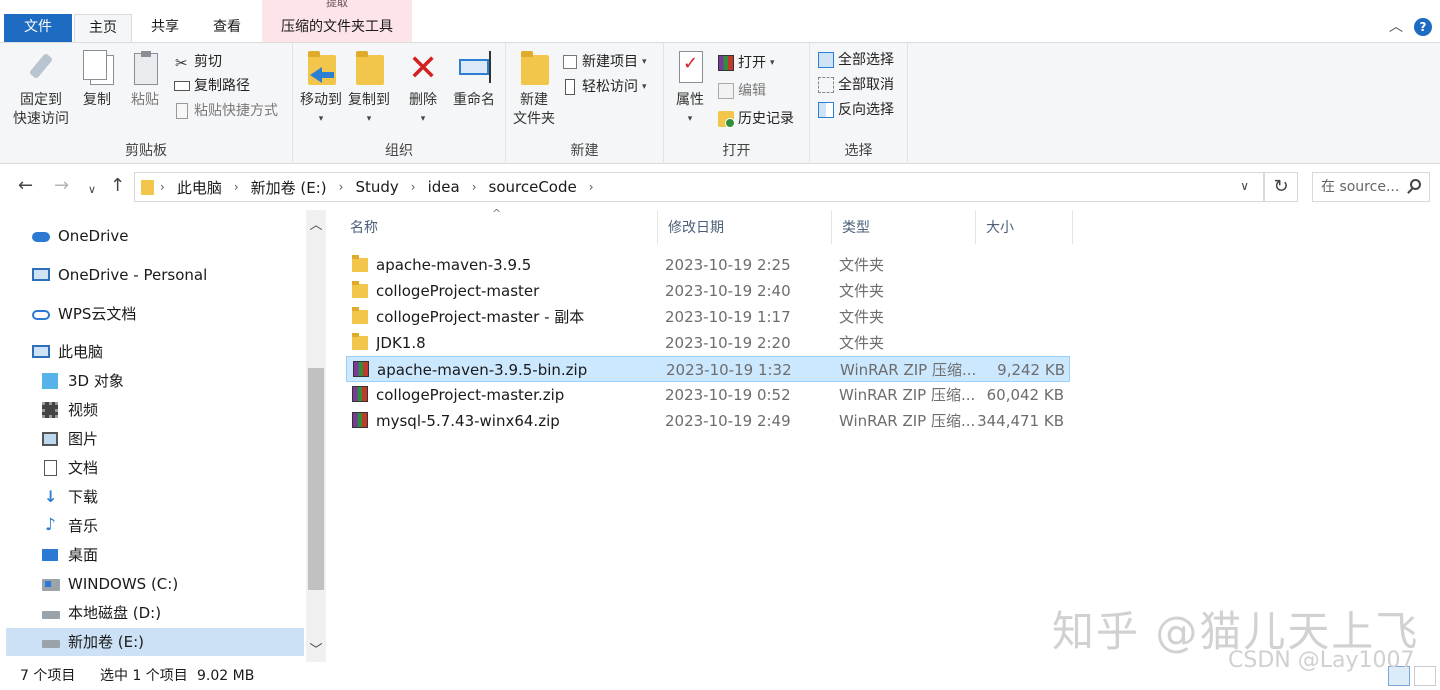 Image resolution: width=1440 pixels, height=690 pixels. I want to click on nav-item-wps-cloud: WPS云文档, so click(84, 314).